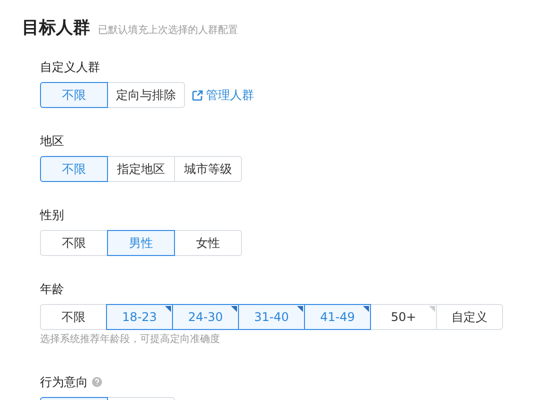 The width and height of the screenshot is (560, 400). Describe the element at coordinates (223, 95) in the screenshot. I see `manage-link: 管理人群` at that location.